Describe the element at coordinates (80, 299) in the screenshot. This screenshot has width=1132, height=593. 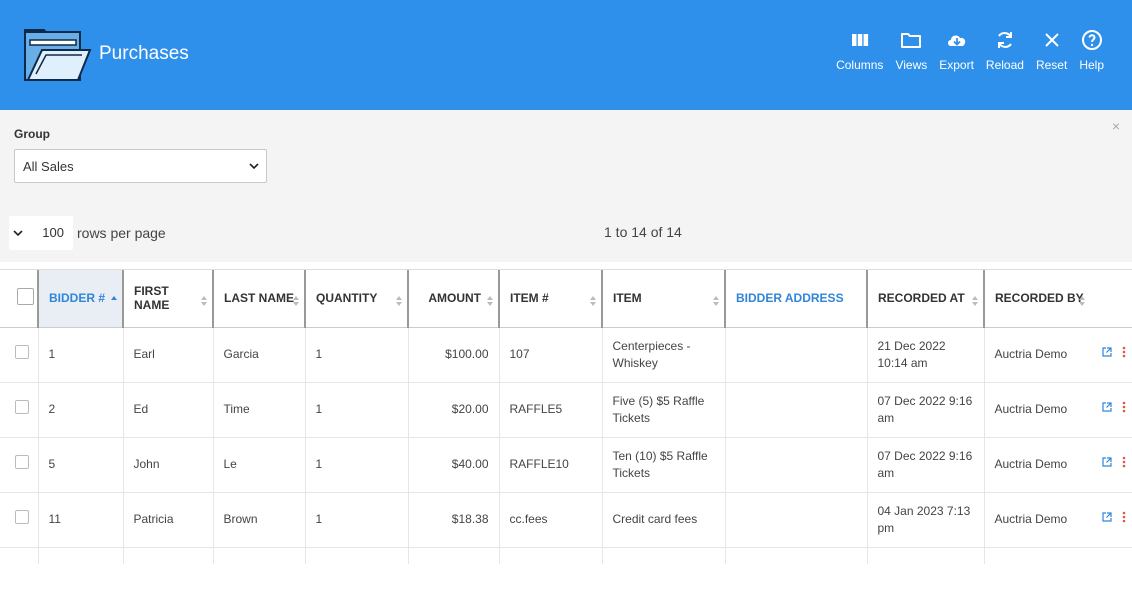
I see `column-header-bidder: BIDDER #` at that location.